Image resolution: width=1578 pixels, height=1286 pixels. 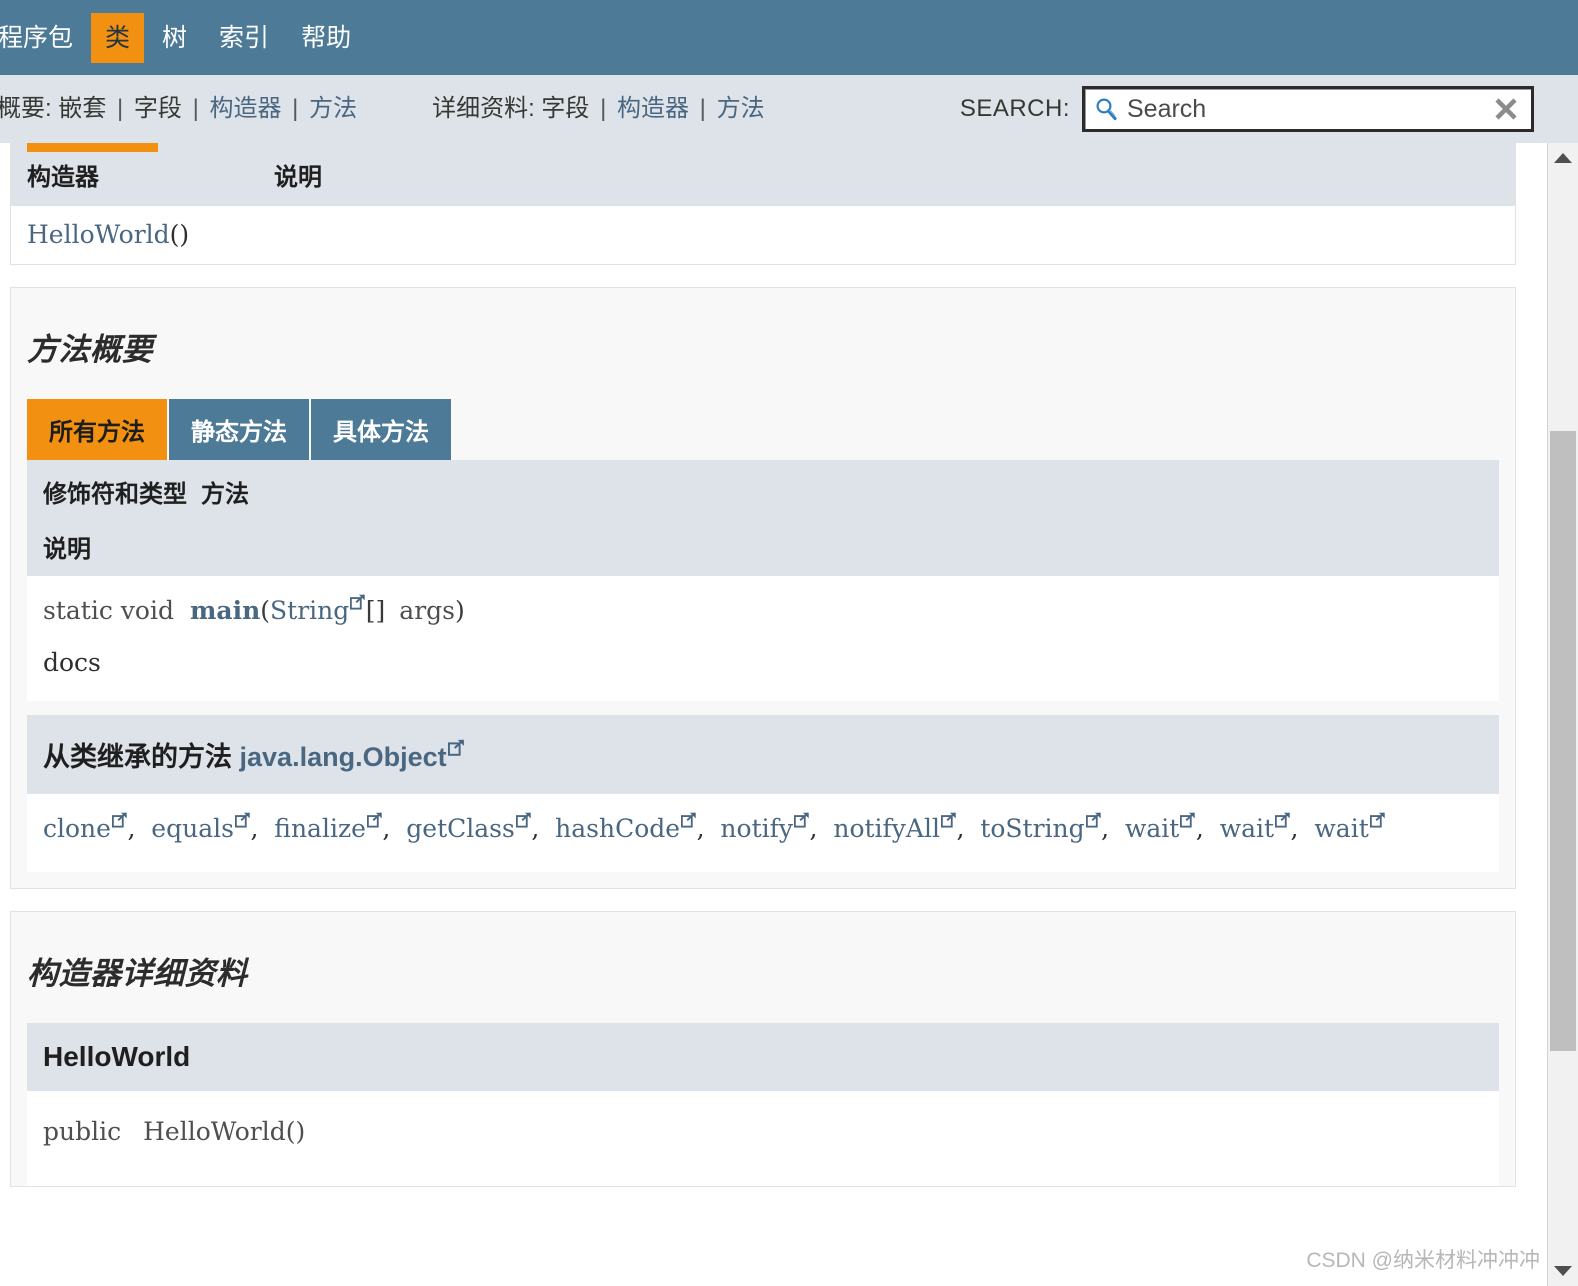 I want to click on nav-item-packages: 程序包, so click(x=43, y=38).